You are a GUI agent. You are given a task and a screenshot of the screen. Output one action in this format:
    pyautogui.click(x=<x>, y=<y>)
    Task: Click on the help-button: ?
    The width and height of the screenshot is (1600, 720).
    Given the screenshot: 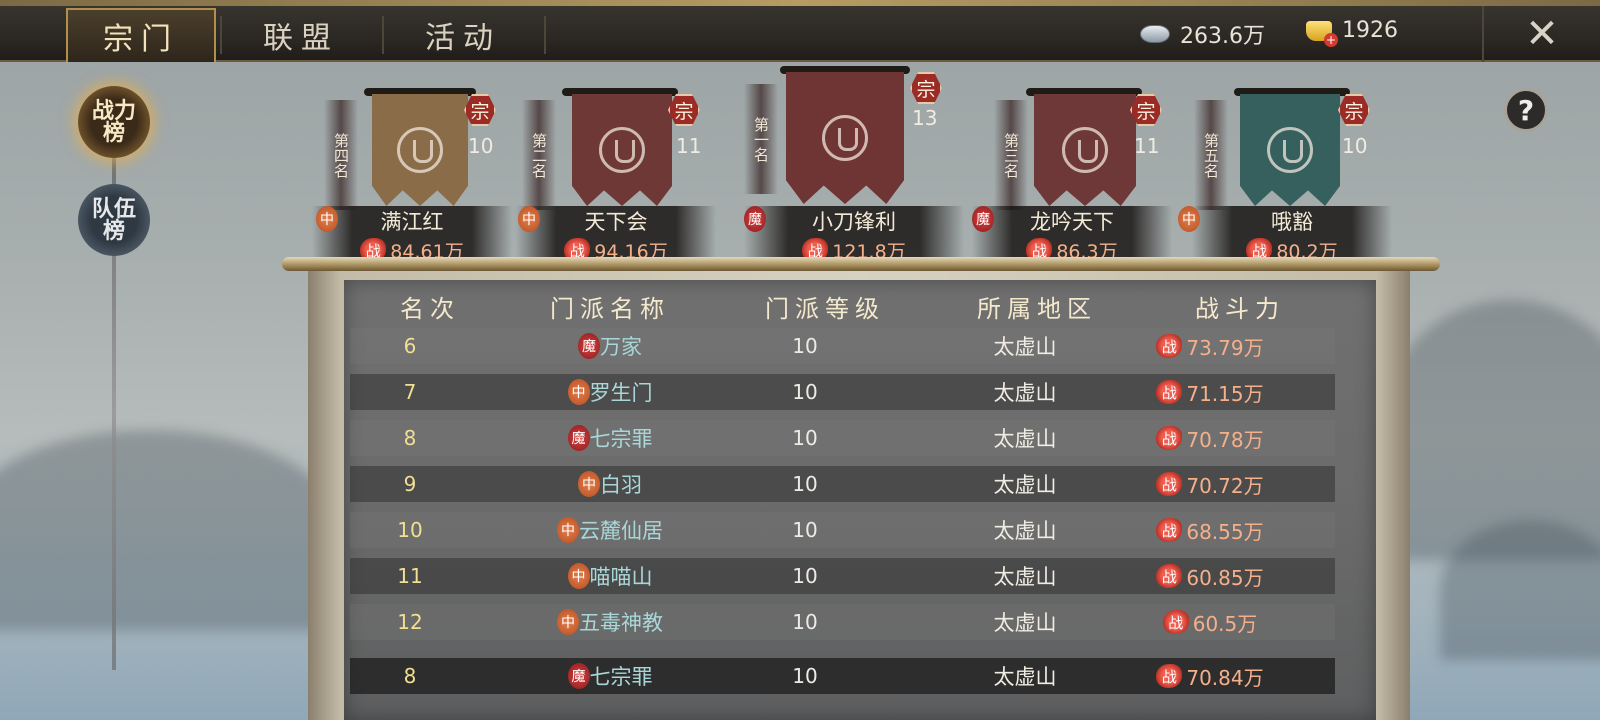 What is the action you would take?
    pyautogui.click(x=1526, y=110)
    